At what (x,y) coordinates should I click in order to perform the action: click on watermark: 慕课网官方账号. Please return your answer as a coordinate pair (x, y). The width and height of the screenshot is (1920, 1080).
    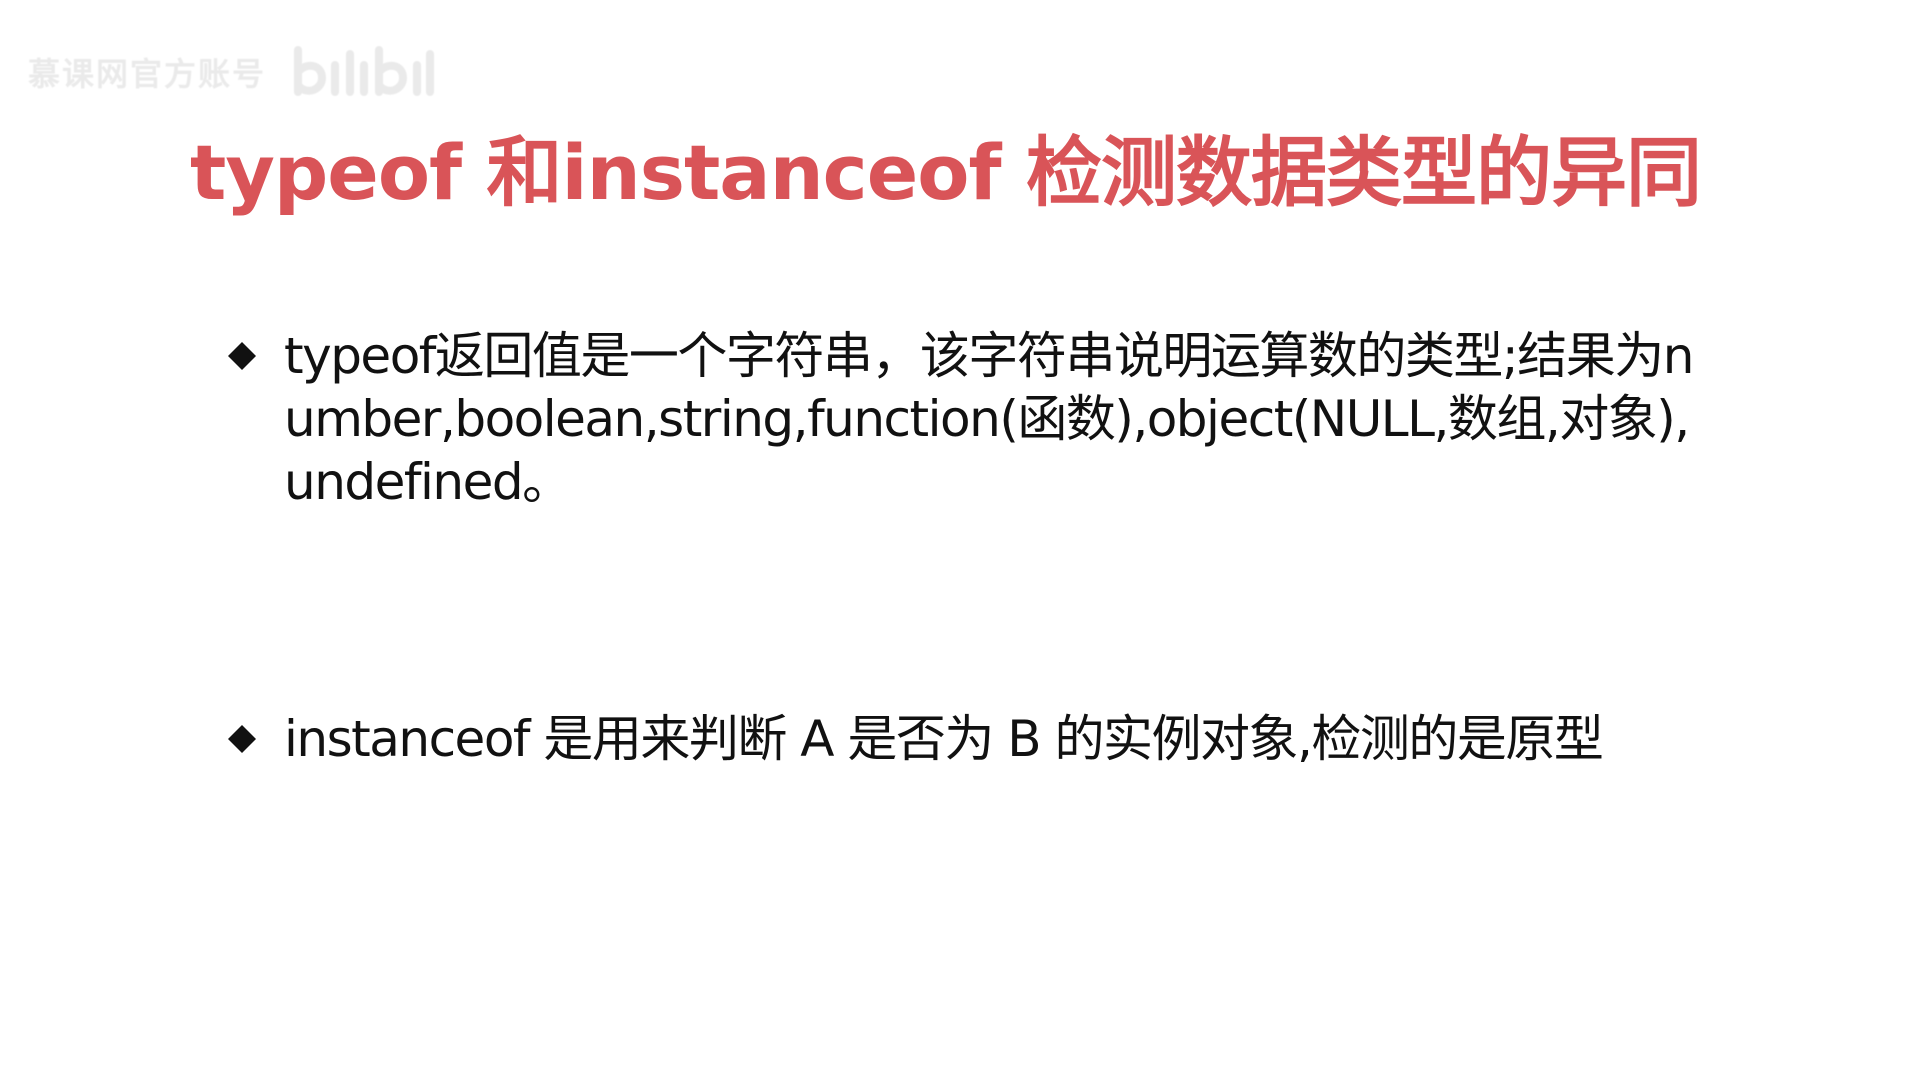
    Looking at the image, I should click on (233, 72).